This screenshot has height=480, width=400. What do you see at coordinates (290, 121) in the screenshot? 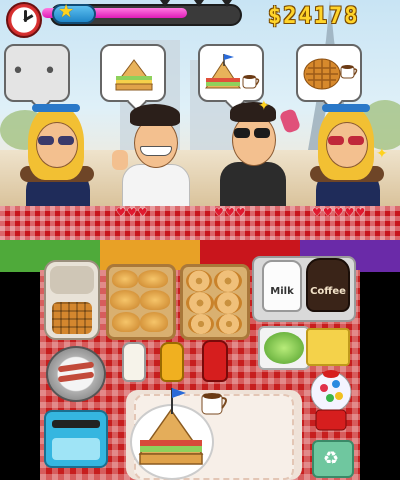
I see `kiss-mark-icon` at bounding box center [290, 121].